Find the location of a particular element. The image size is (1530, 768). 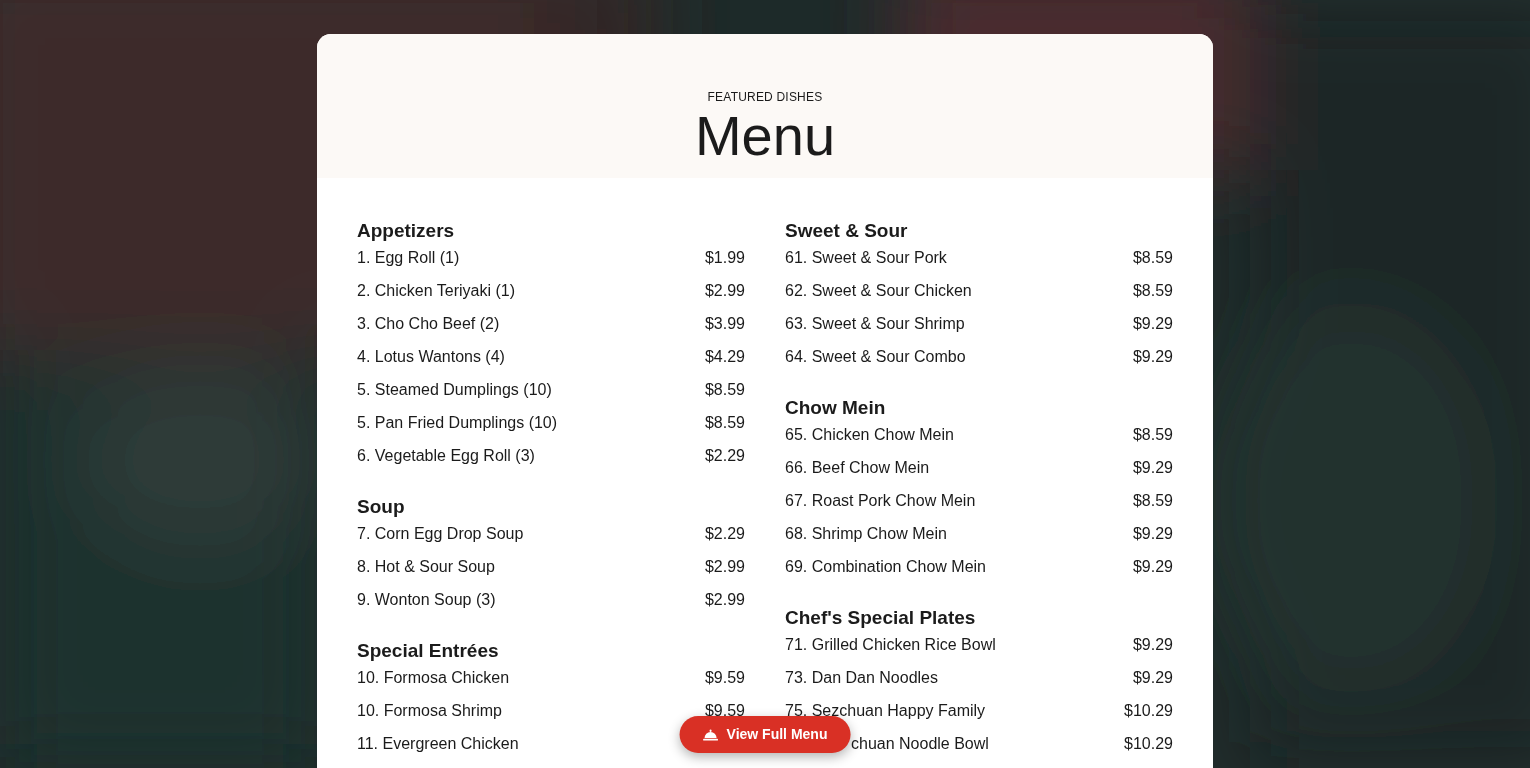

page-title: Menu is located at coordinates (765, 136).